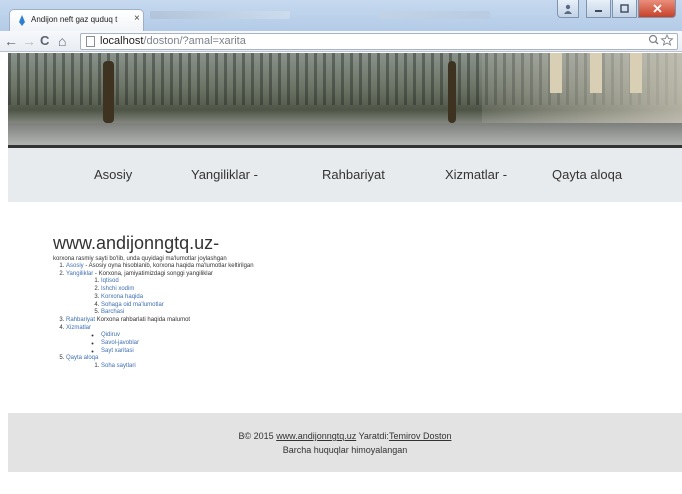  I want to click on footer-author-link: Temirov Doston, so click(420, 436).